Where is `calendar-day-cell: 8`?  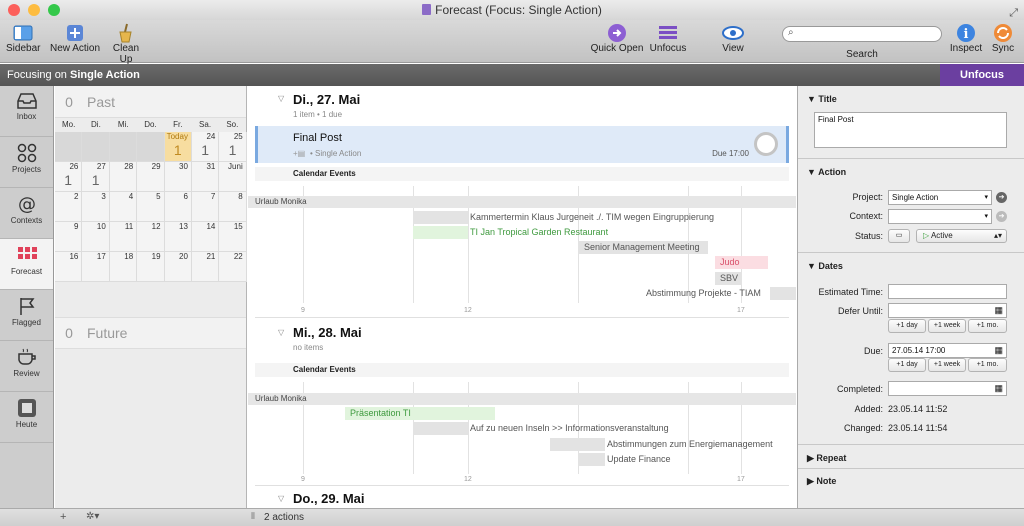 calendar-day-cell: 8 is located at coordinates (233, 207).